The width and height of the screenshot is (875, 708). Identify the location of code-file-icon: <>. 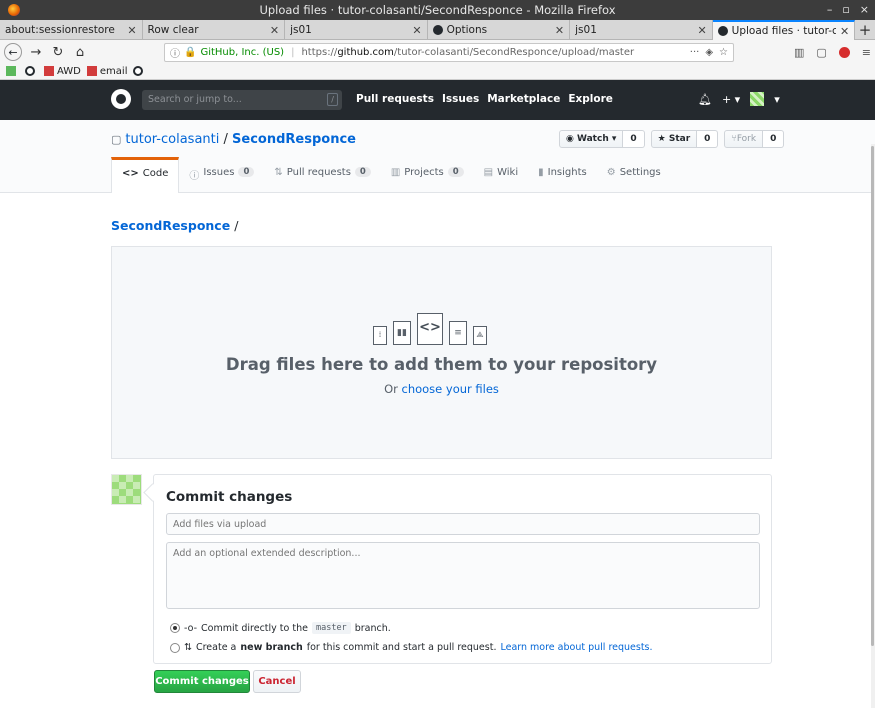
(430, 329).